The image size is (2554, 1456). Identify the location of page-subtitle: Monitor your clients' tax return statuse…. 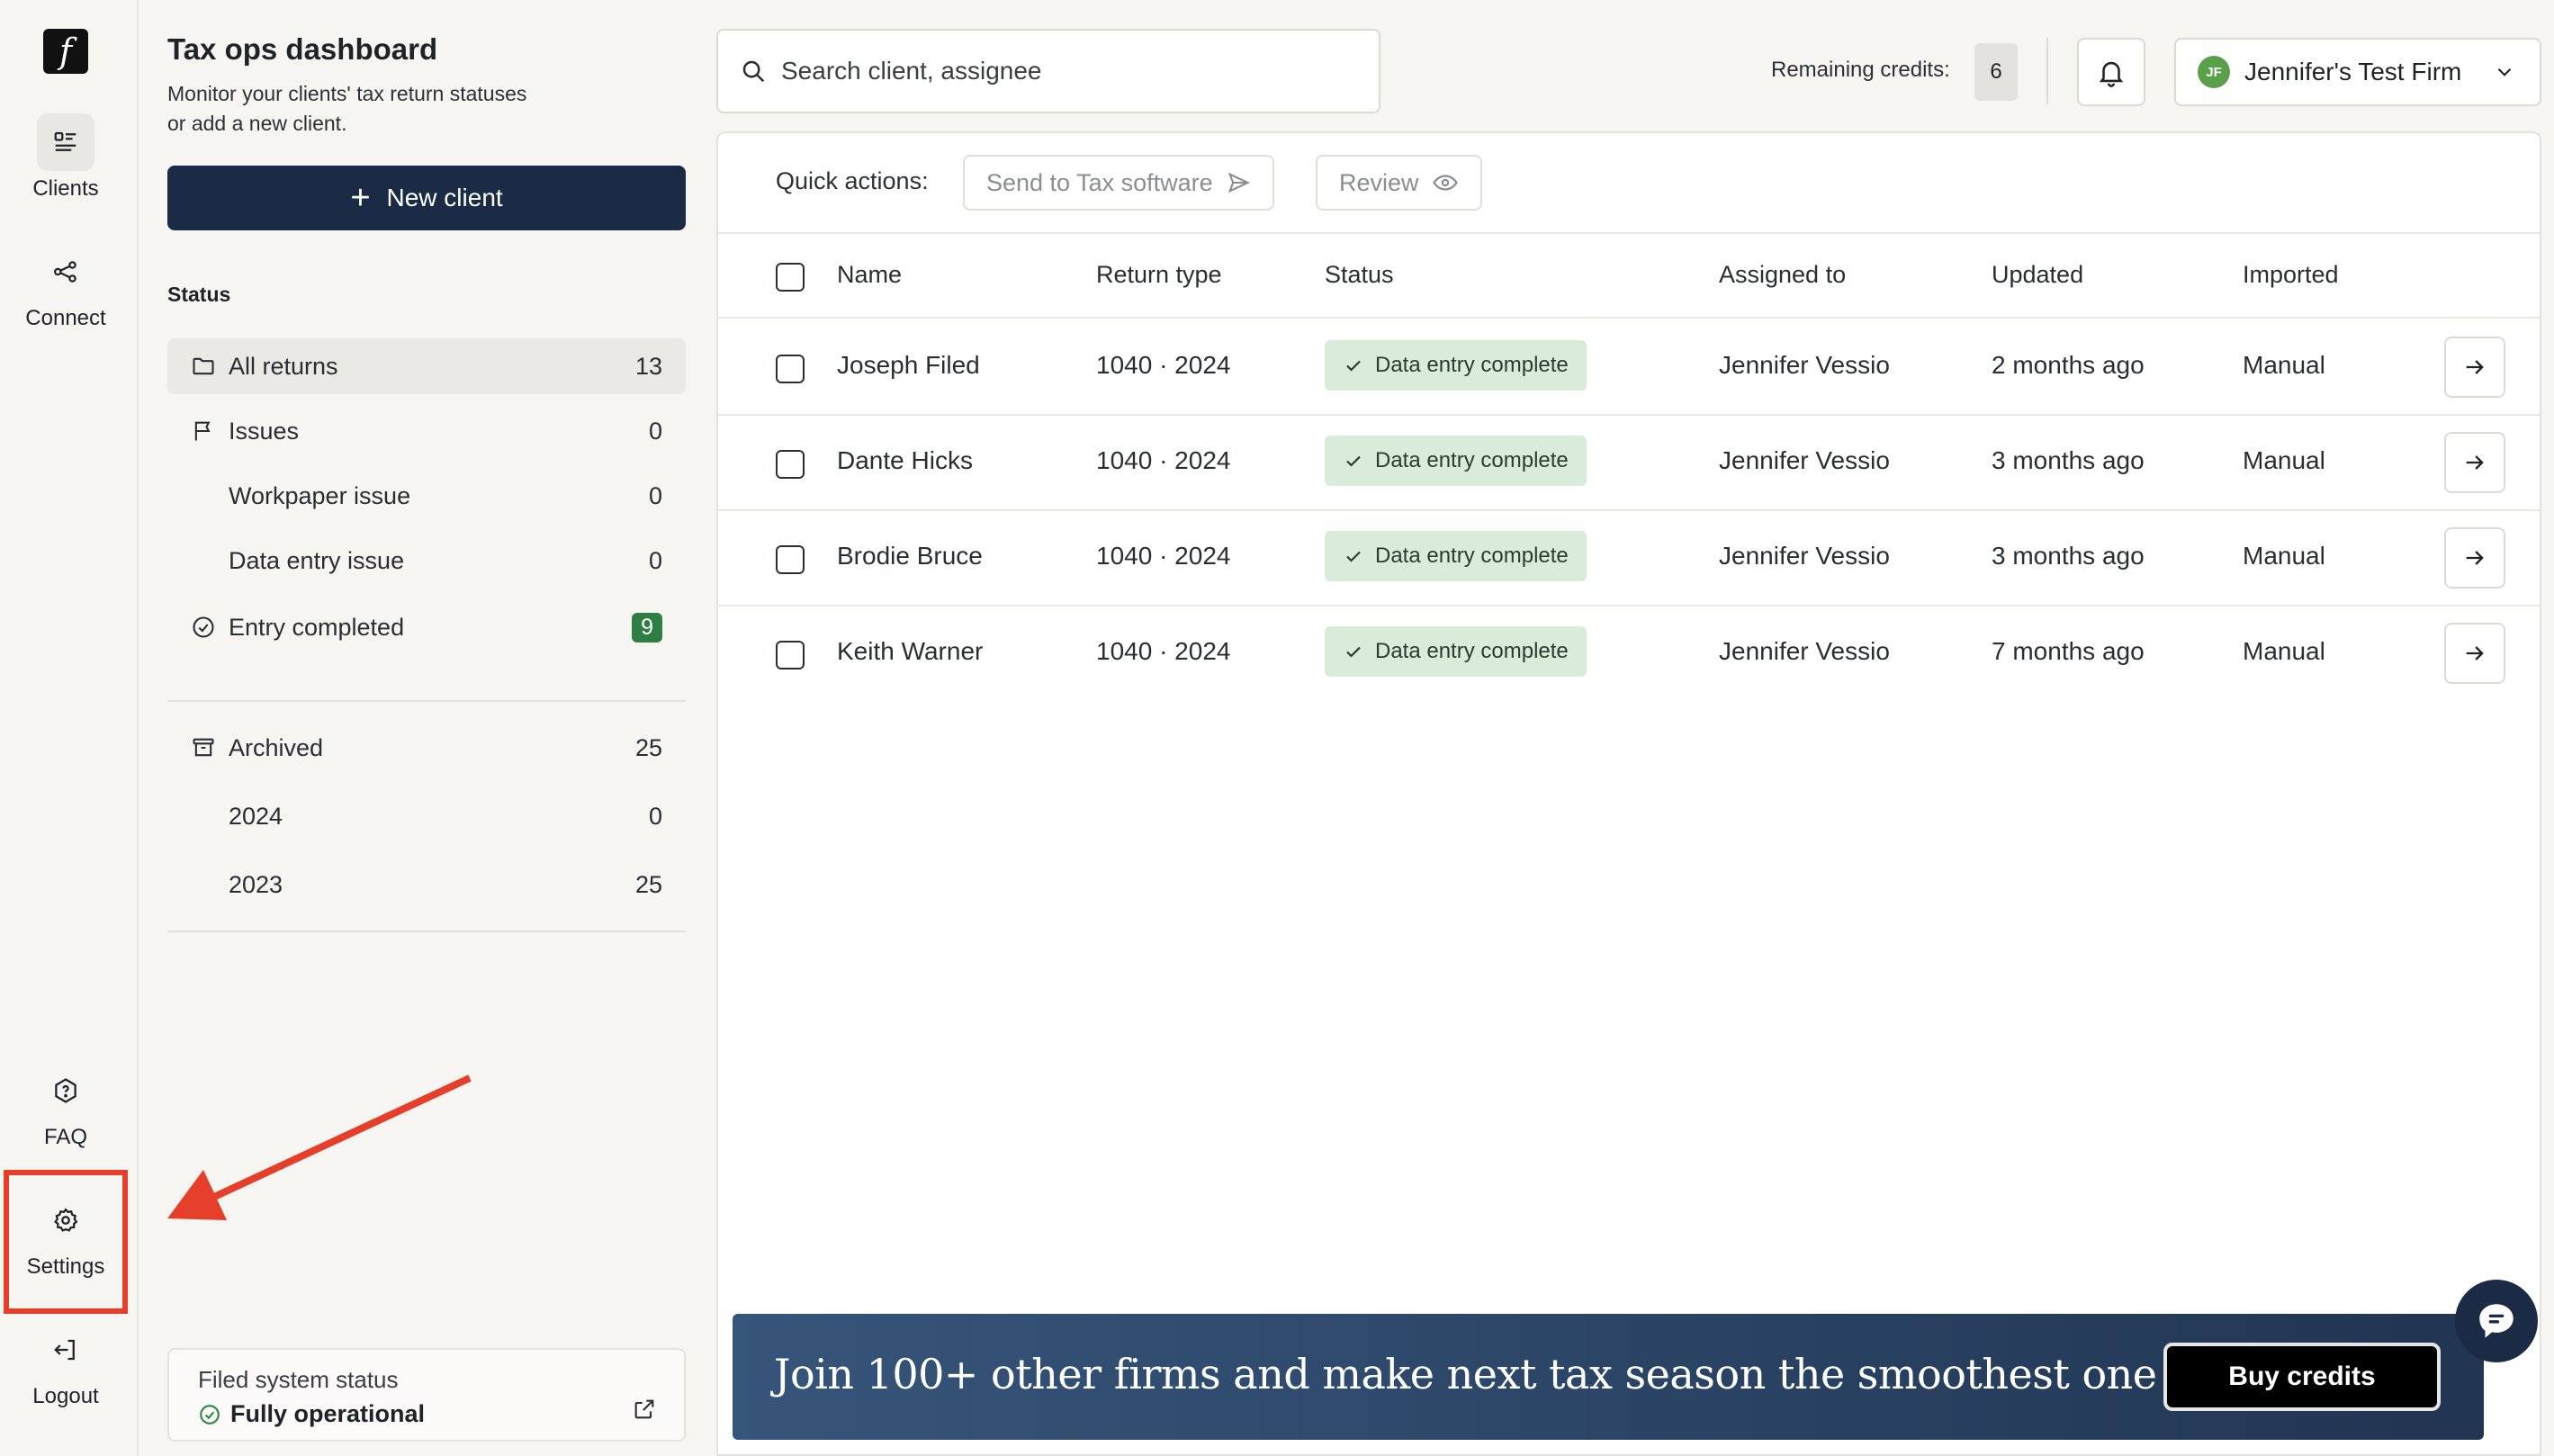
(347, 108).